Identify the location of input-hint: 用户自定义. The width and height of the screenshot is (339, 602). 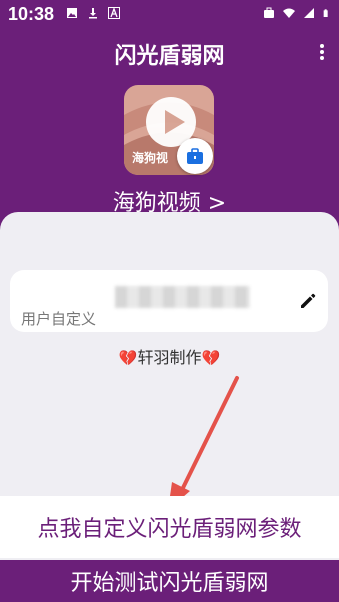
(59, 319).